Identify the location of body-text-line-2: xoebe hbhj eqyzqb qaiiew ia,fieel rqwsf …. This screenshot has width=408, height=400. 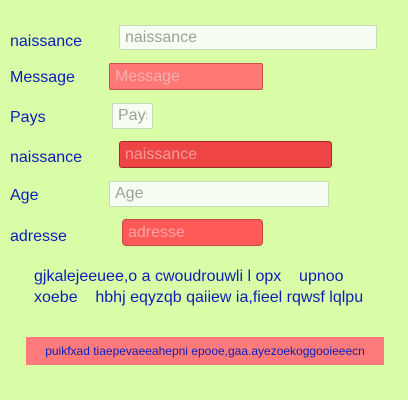
(199, 297).